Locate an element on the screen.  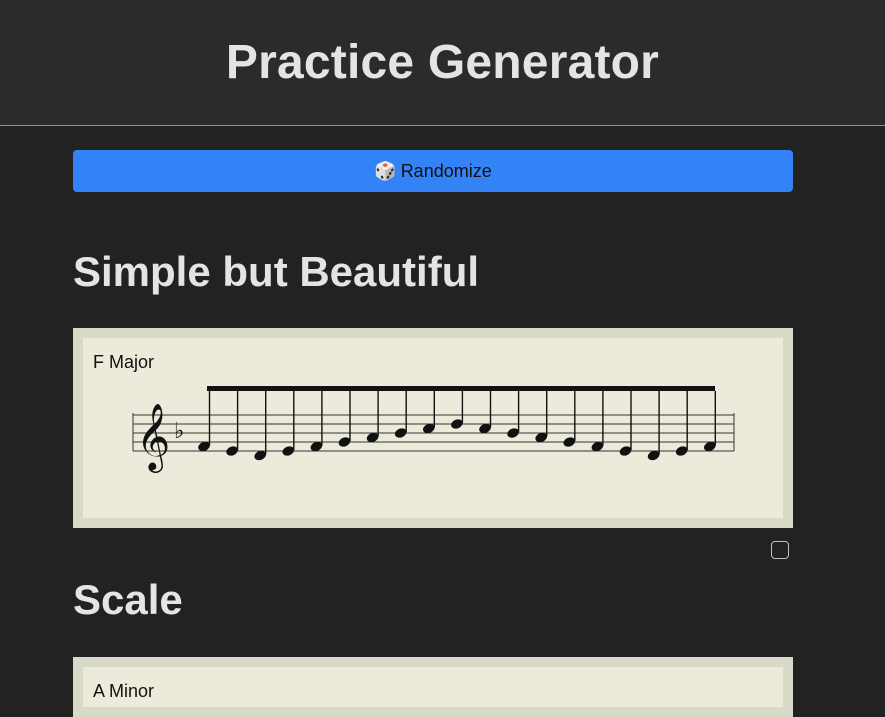
page-title: Practice Generator is located at coordinates (442, 62).